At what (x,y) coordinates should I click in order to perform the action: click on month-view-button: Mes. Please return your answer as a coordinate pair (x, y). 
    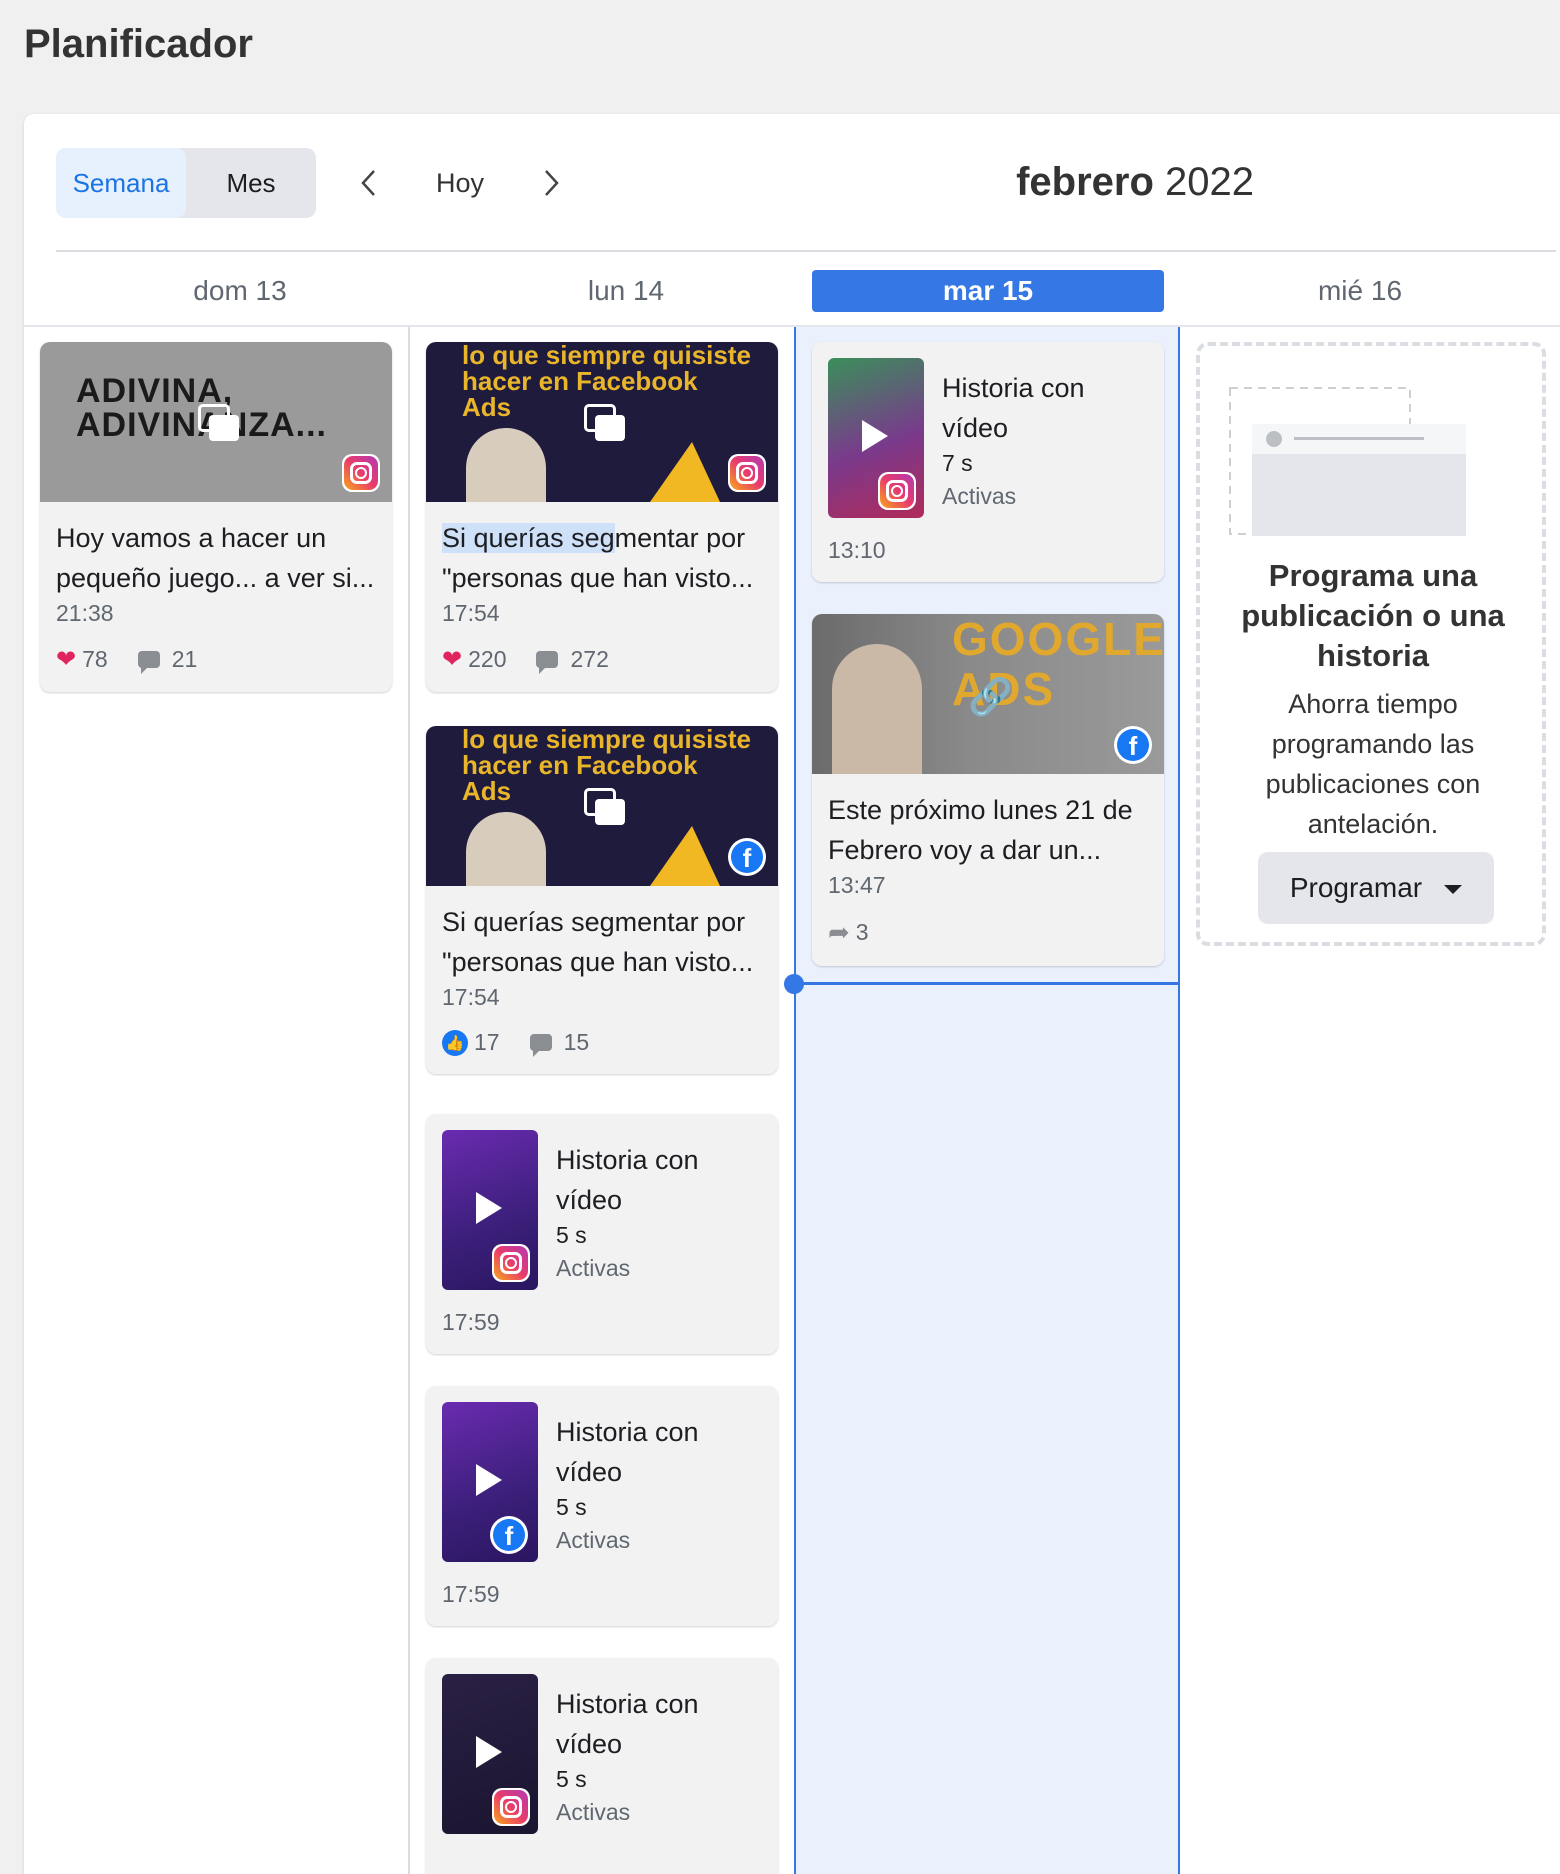
    Looking at the image, I should click on (251, 183).